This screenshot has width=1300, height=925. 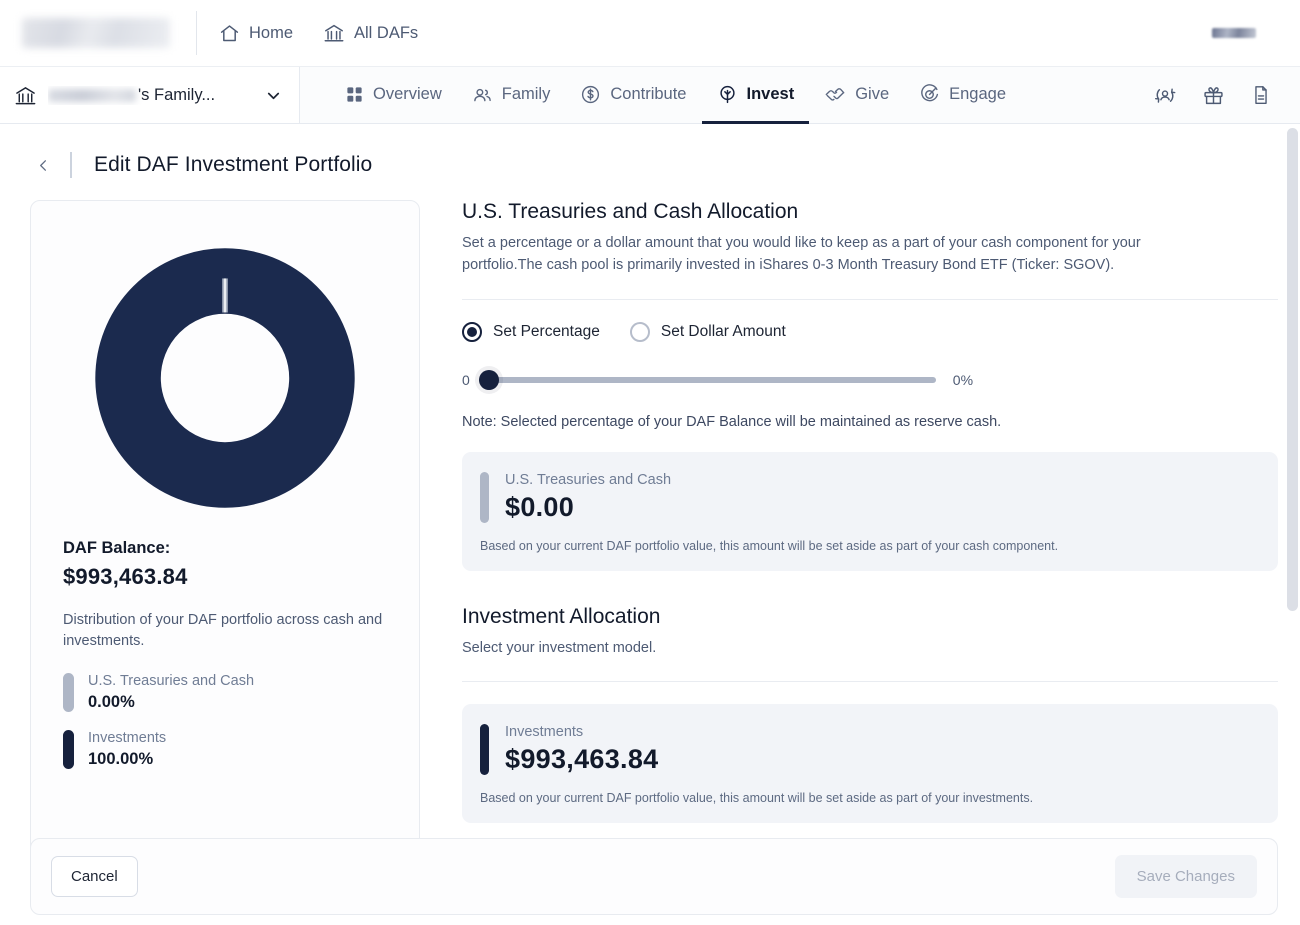 I want to click on radio-set-percentage: Set Percentage, so click(x=531, y=331).